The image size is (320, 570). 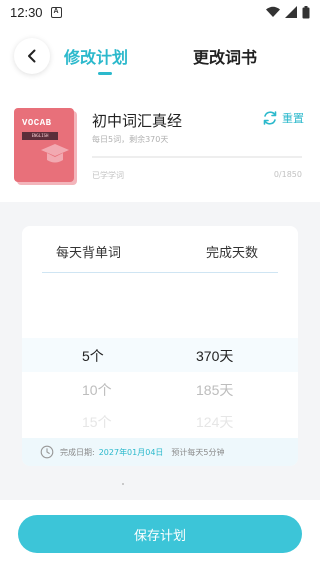 What do you see at coordinates (77, 452) in the screenshot?
I see `completion-prefix: 完成日期:` at bounding box center [77, 452].